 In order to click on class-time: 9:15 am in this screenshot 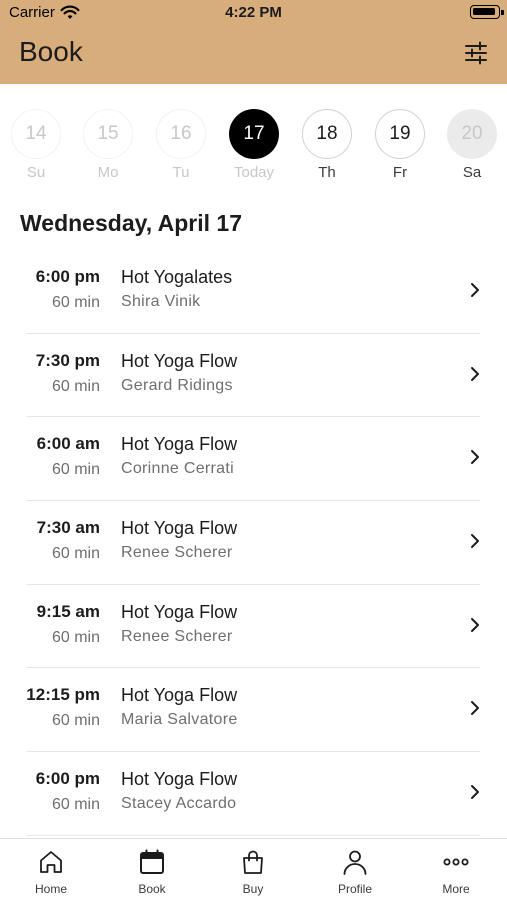, I will do `click(68, 611)`.